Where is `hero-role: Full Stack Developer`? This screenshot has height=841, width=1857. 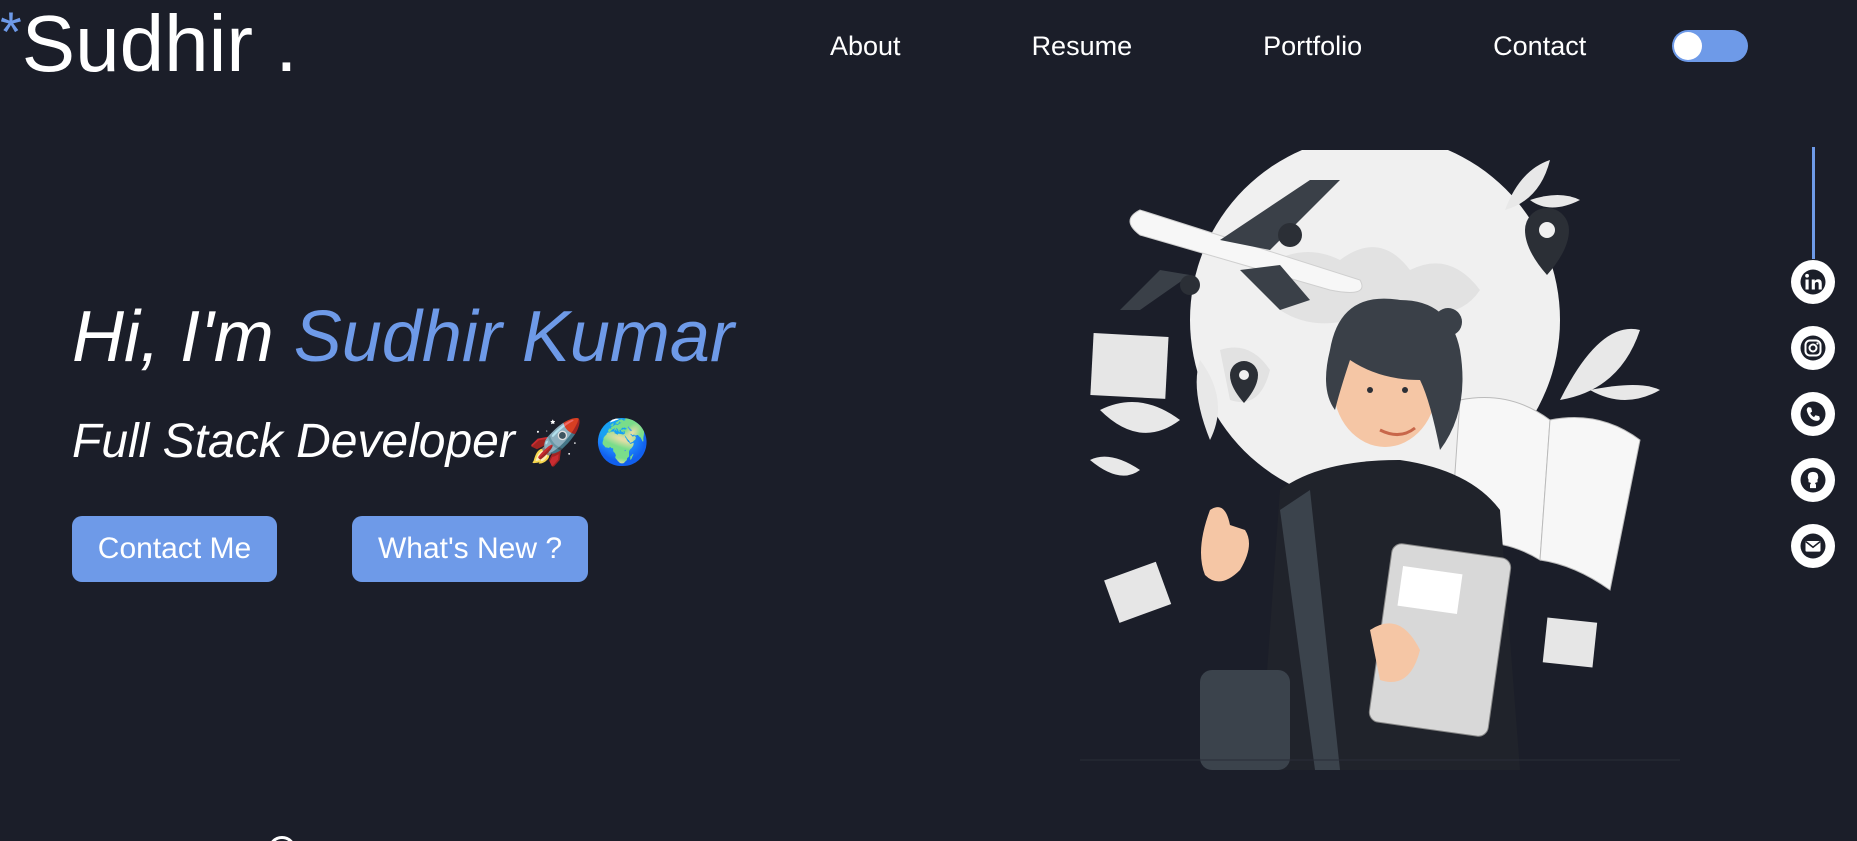 hero-role: Full Stack Developer is located at coordinates (300, 441).